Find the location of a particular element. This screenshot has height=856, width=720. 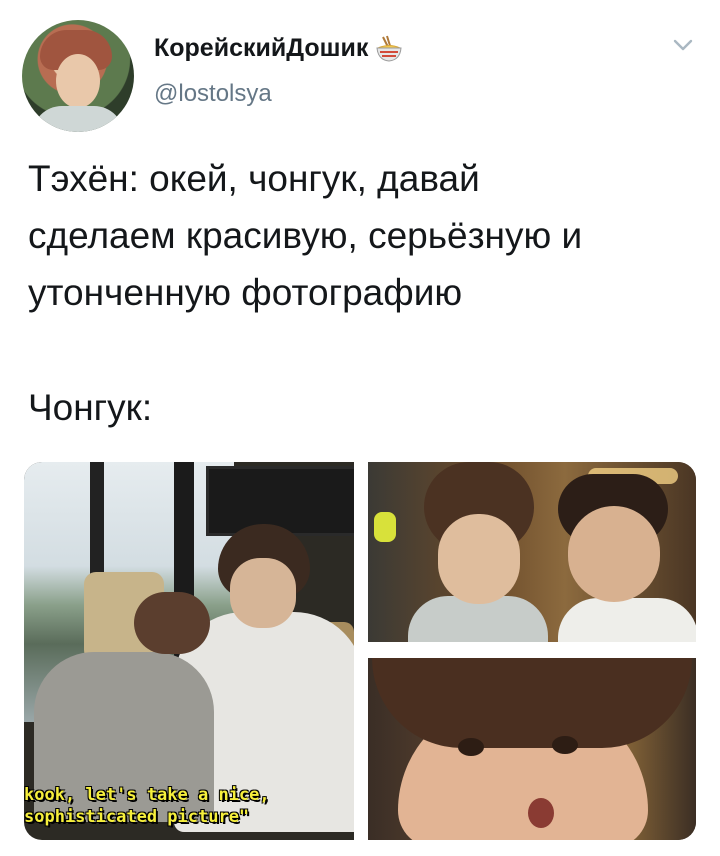

avatar is located at coordinates (78, 76).